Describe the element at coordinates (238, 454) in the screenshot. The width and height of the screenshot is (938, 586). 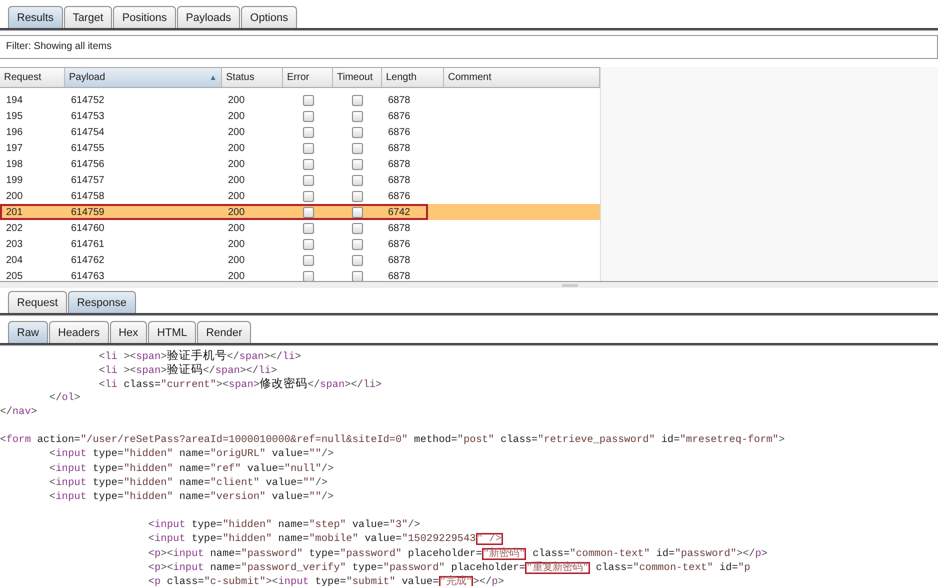
I see `attribute-value: "origURL"` at that location.